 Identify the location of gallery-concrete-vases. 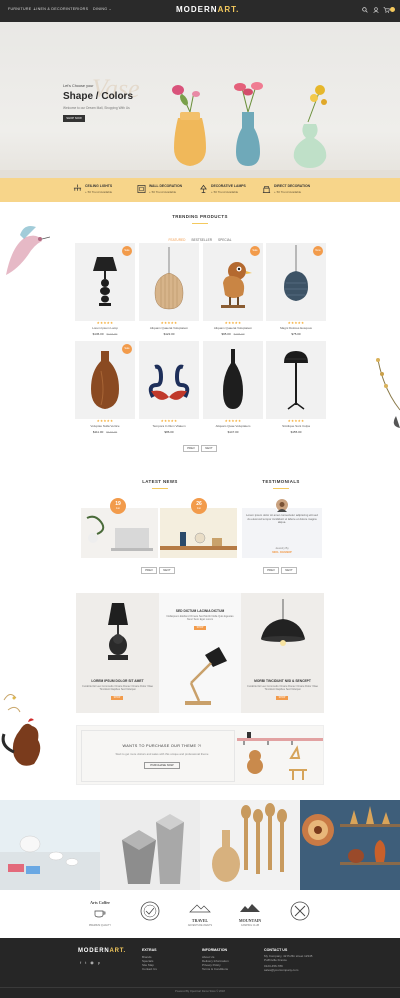
(150, 845).